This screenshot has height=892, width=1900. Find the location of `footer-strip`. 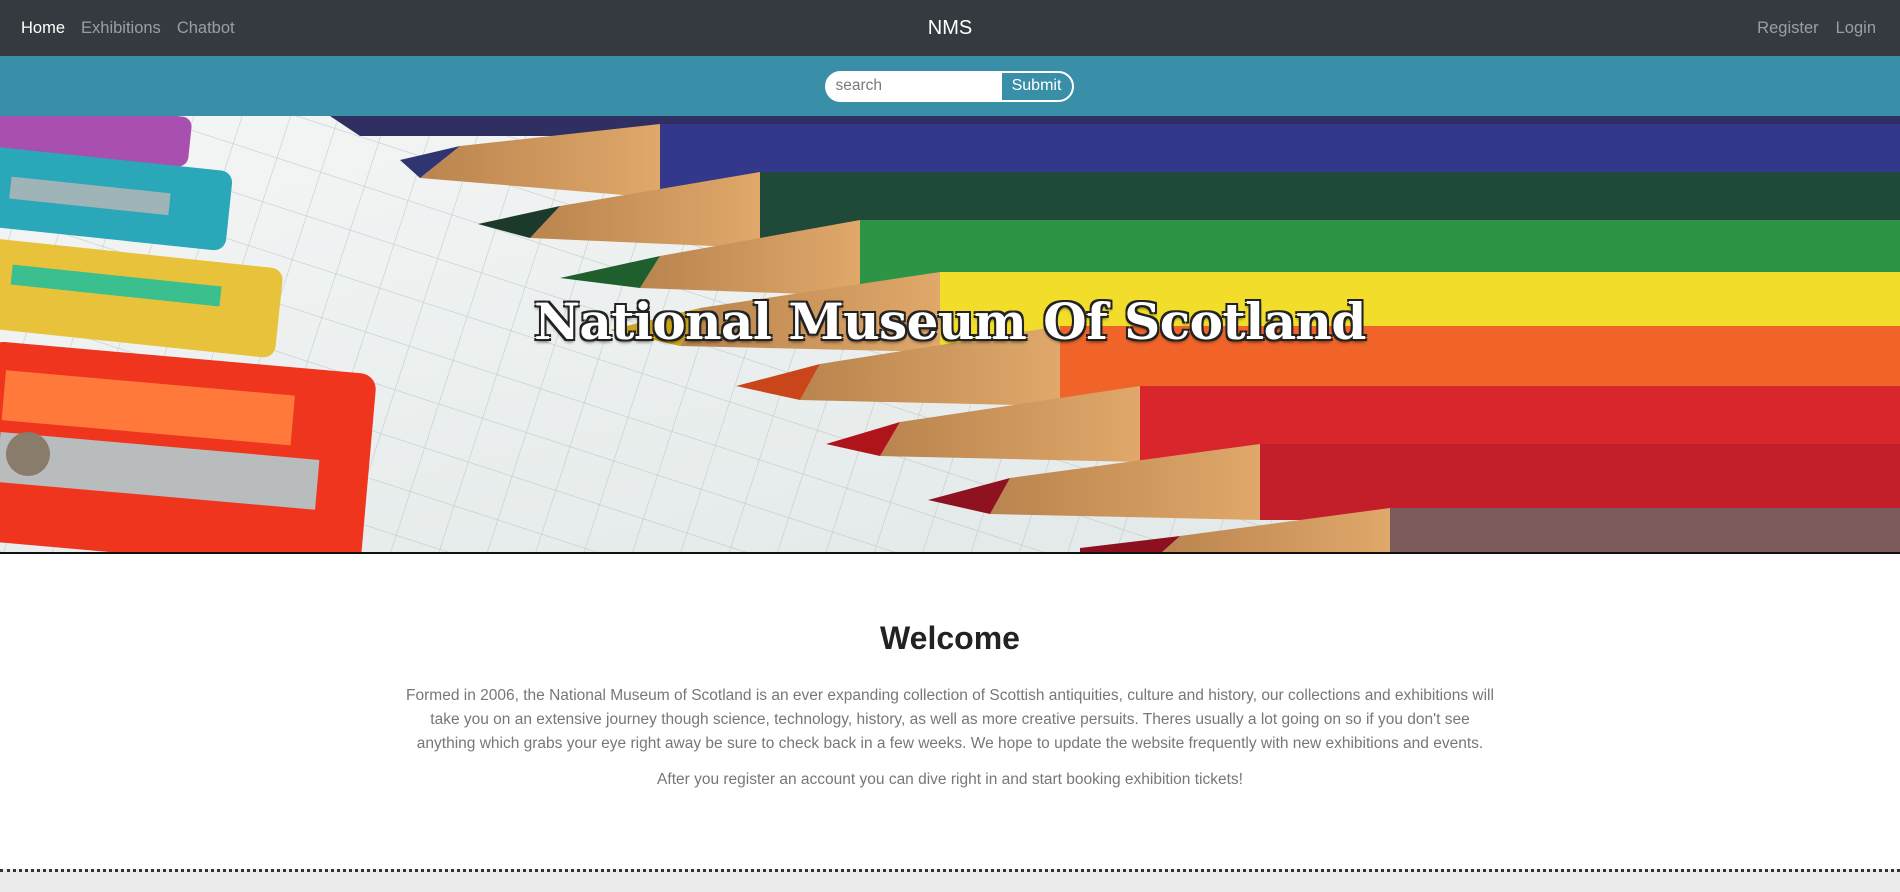

footer-strip is located at coordinates (950, 880).